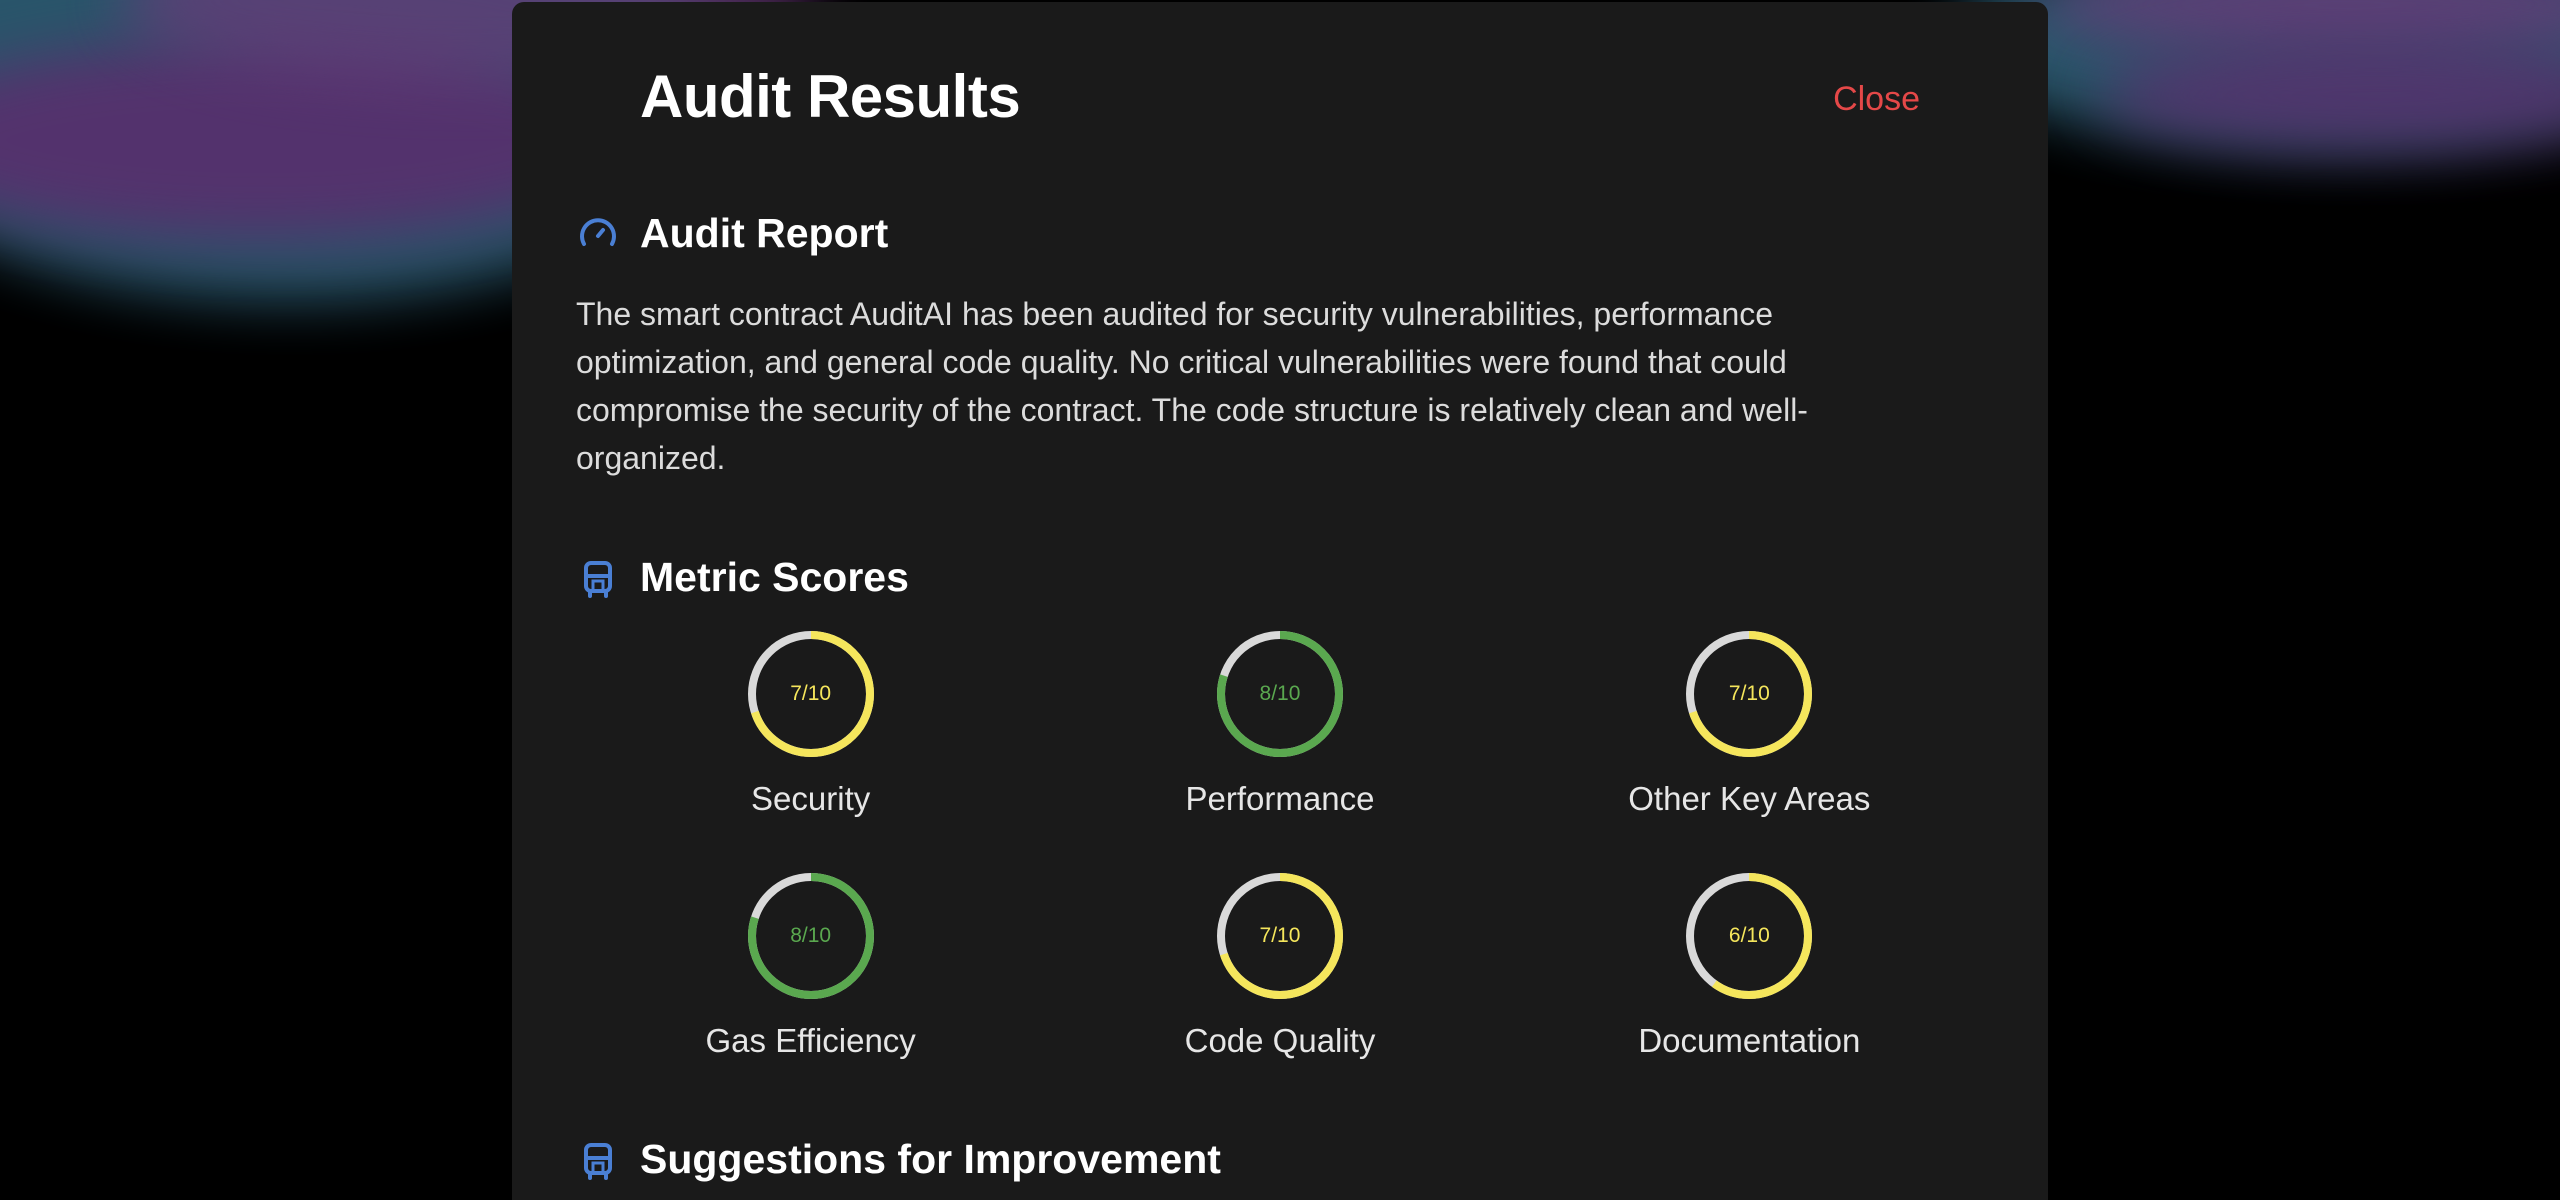  What do you see at coordinates (774, 577) in the screenshot?
I see `metric-scores-title: Metric Scores` at bounding box center [774, 577].